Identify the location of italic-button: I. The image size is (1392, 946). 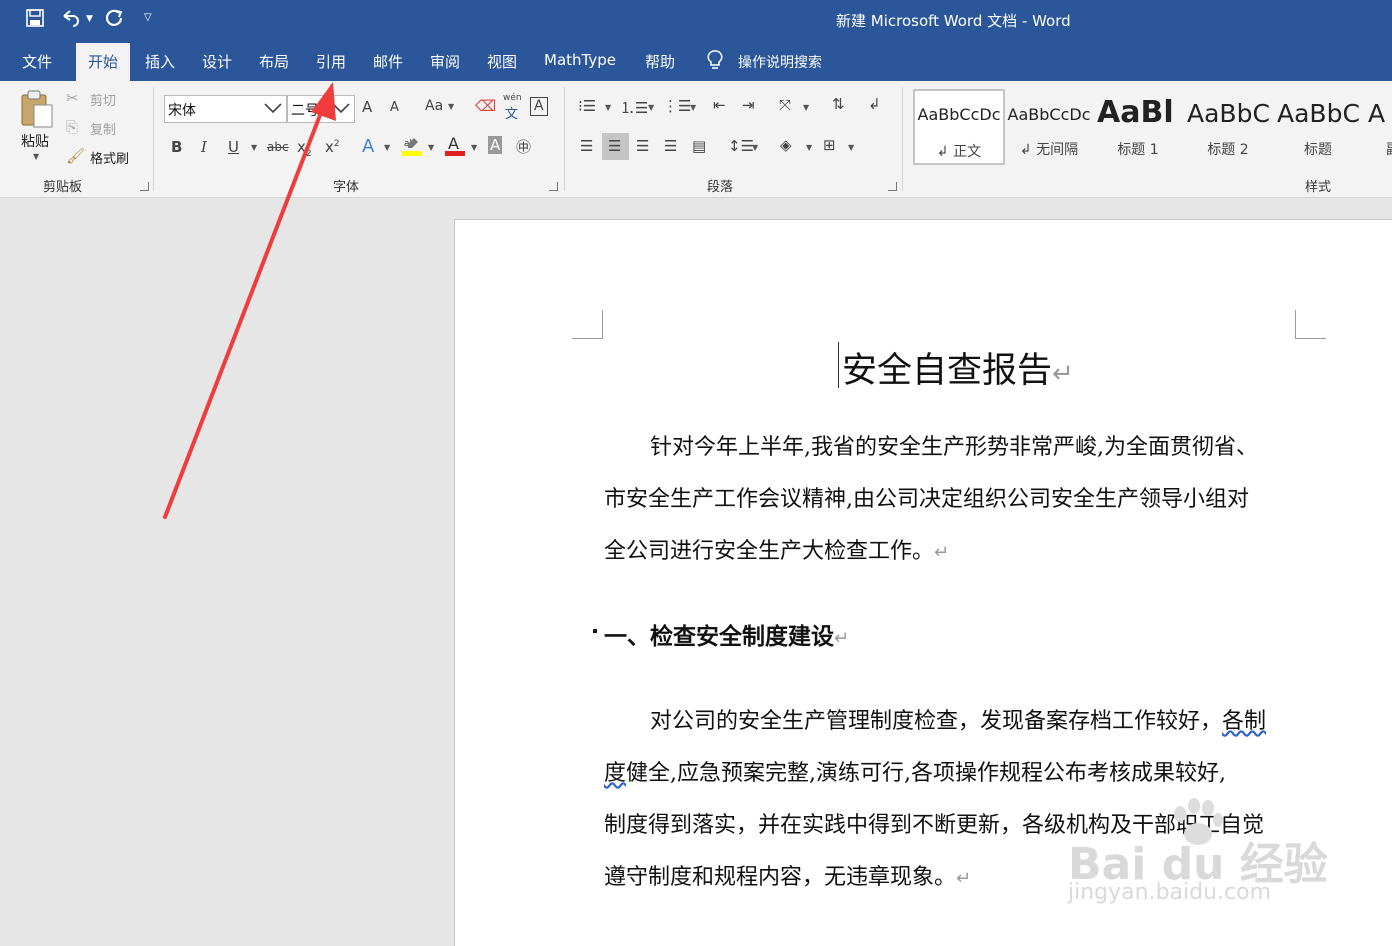
(204, 147).